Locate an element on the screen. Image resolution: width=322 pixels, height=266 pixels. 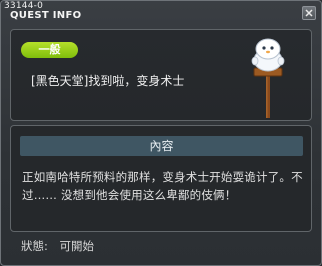
close-button is located at coordinates (309, 13).